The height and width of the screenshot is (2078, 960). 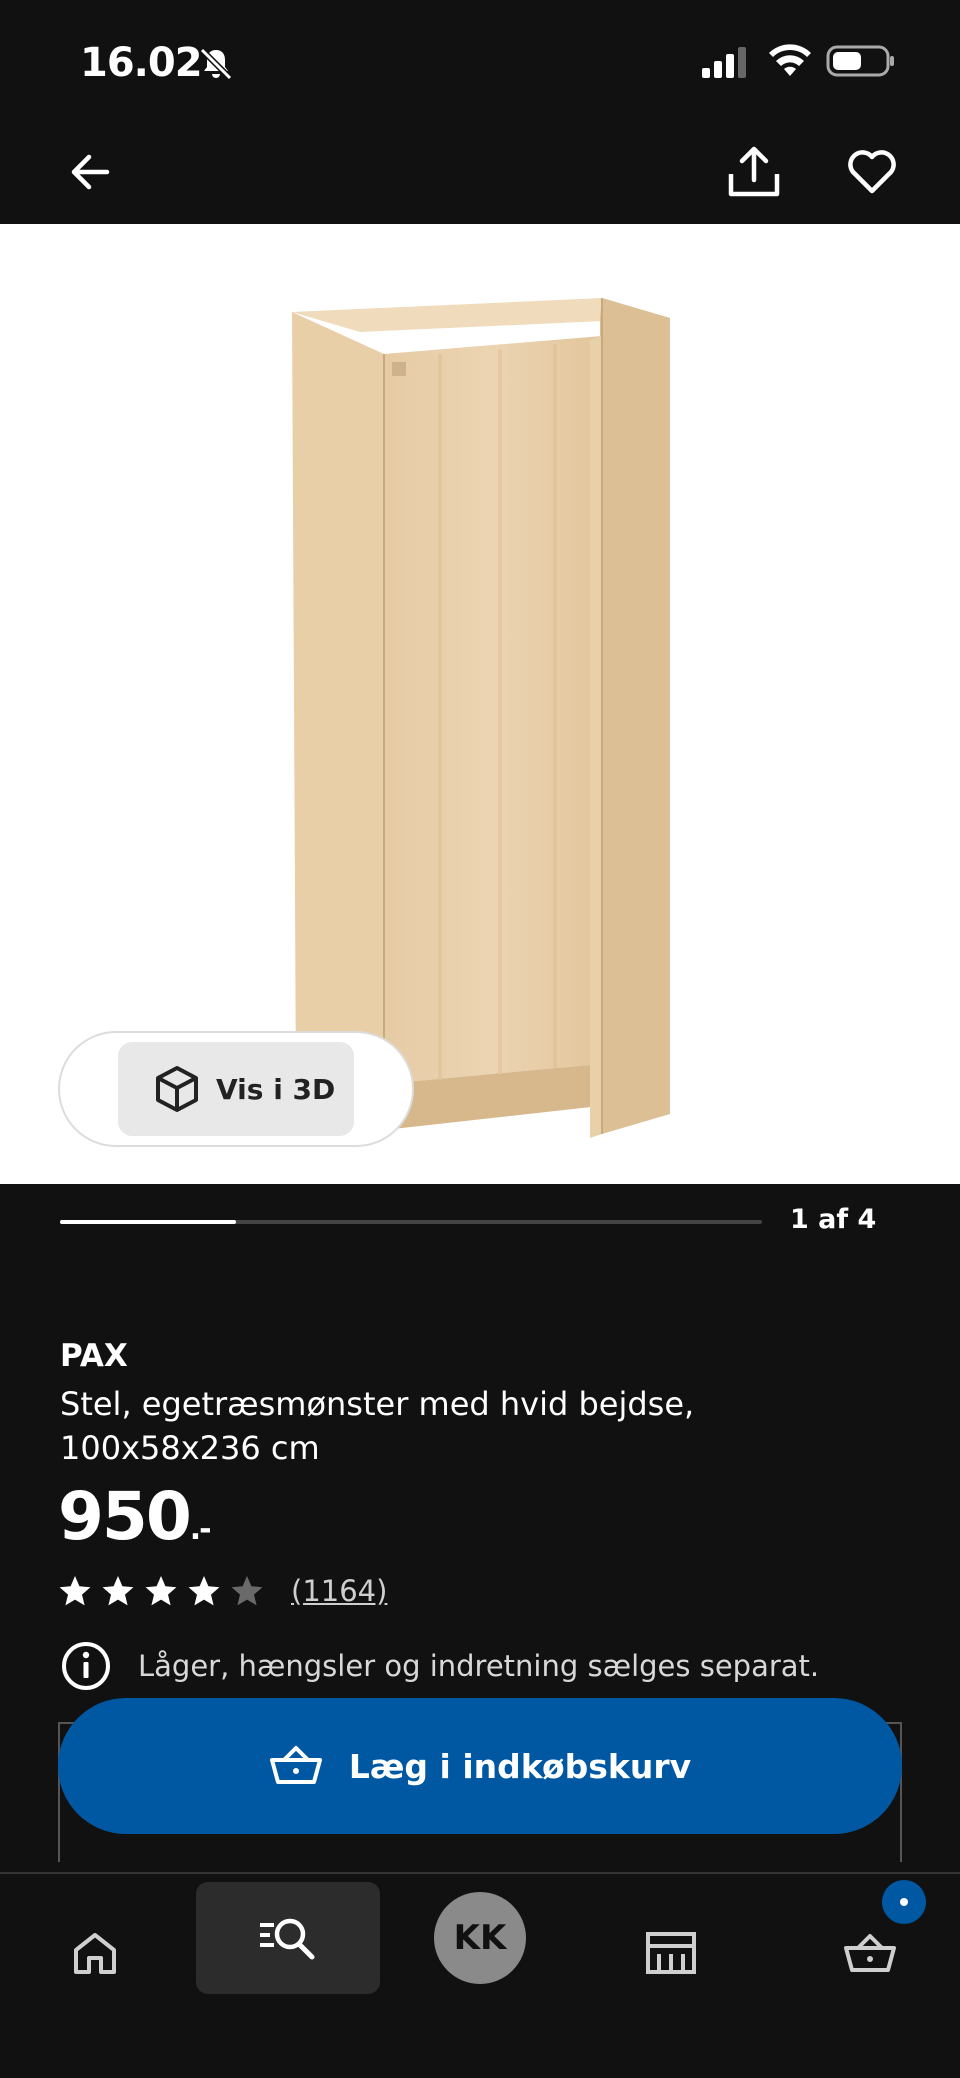 What do you see at coordinates (276, 1089) in the screenshot?
I see `view-3d-label: Vis i 3D` at bounding box center [276, 1089].